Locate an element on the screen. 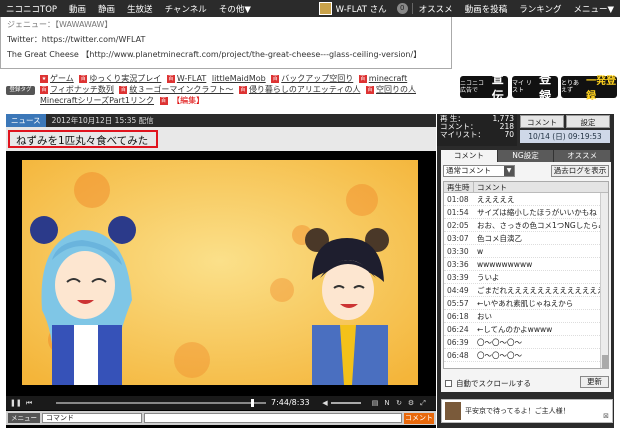 The width and height of the screenshot is (620, 428). seek-handle is located at coordinates (253, 403).